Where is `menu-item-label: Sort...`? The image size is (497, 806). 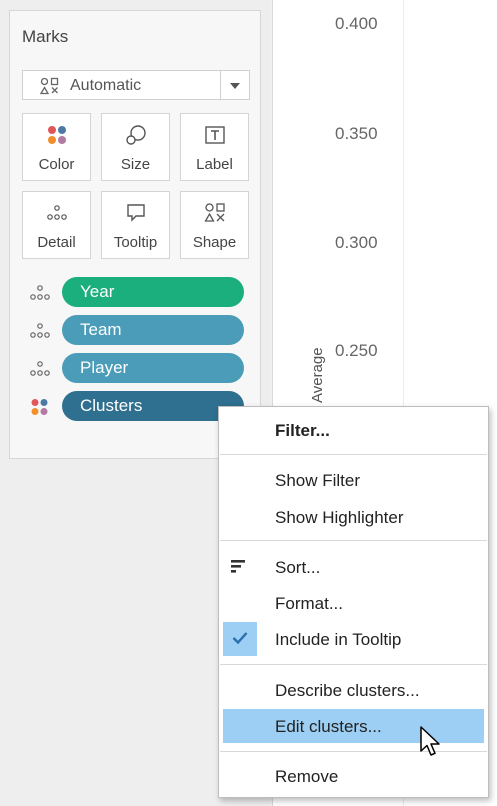 menu-item-label: Sort... is located at coordinates (298, 567).